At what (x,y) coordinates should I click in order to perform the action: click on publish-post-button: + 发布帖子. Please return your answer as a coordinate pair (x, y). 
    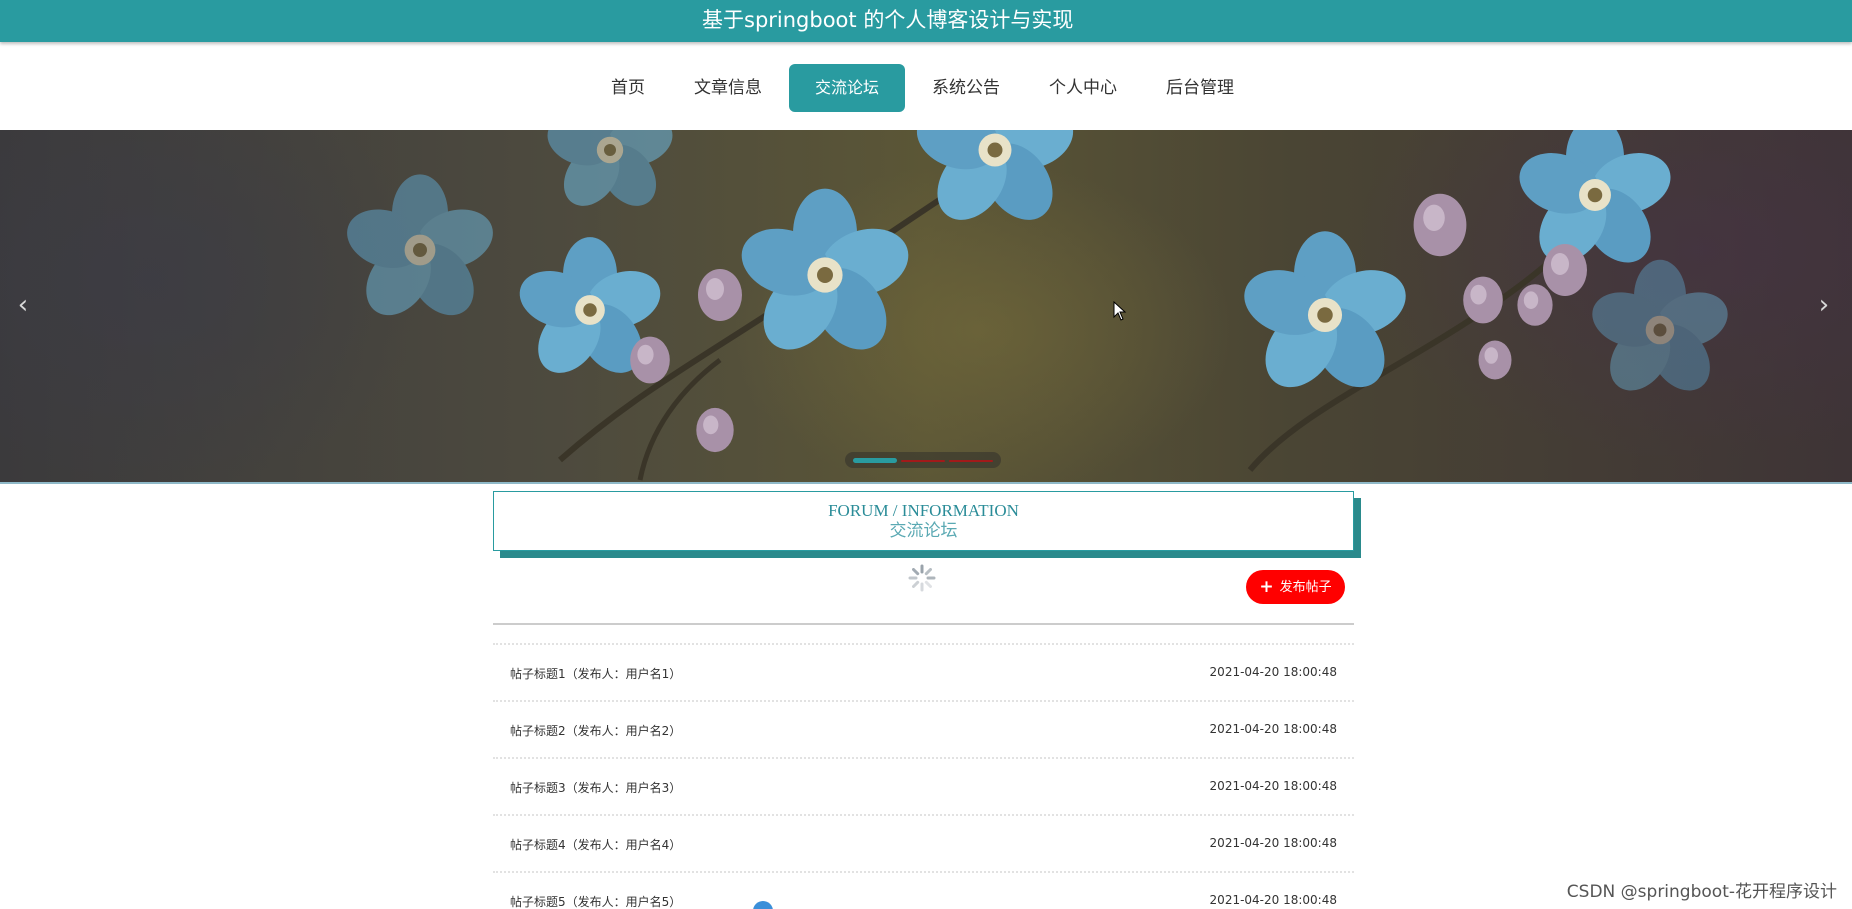
    Looking at the image, I should click on (1295, 587).